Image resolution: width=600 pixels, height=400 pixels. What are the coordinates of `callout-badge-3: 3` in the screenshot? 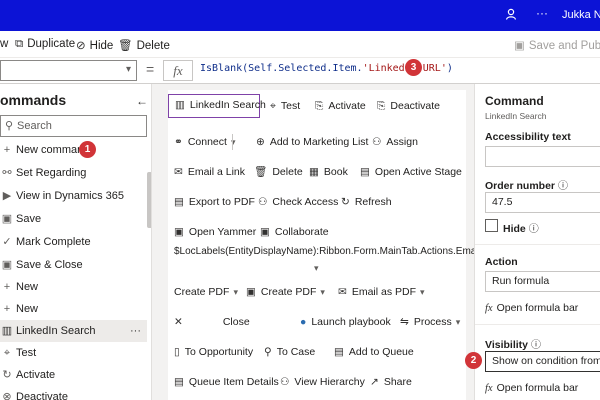 It's located at (413, 67).